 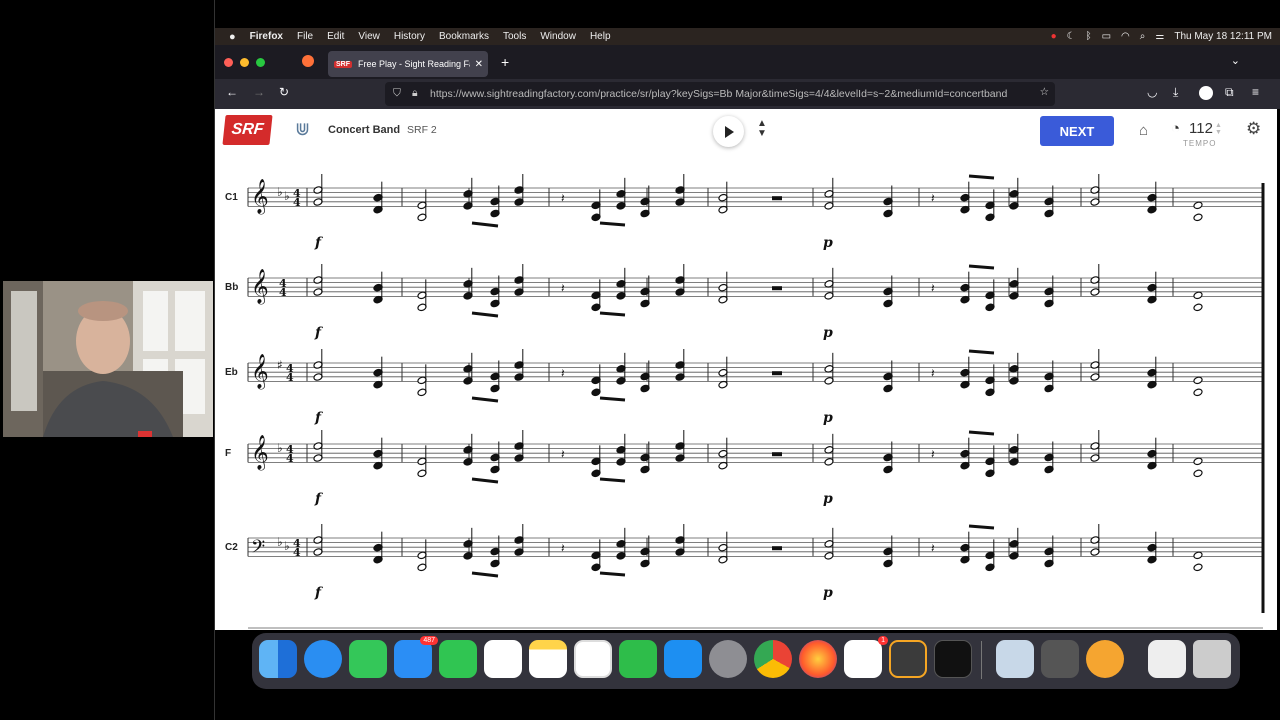 I want to click on reload-icon: ↻, so click(x=284, y=92).